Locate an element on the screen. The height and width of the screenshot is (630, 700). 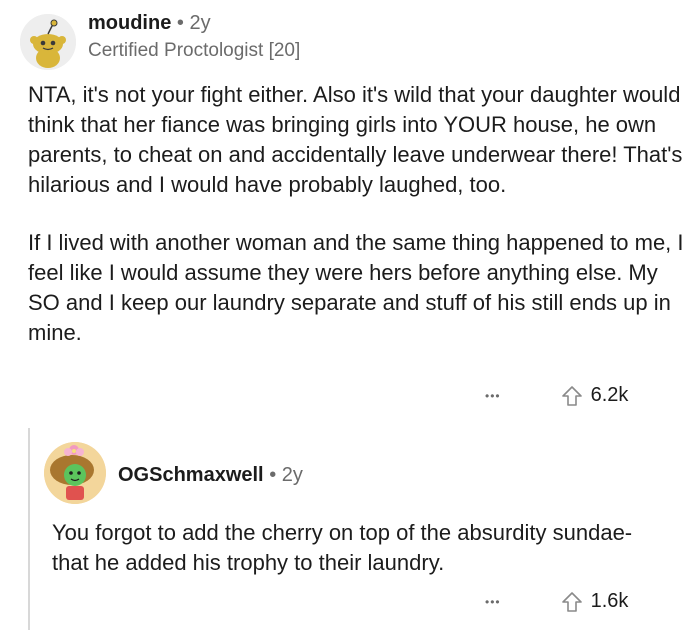
upvote-button: 1.6k is located at coordinates (595, 601).